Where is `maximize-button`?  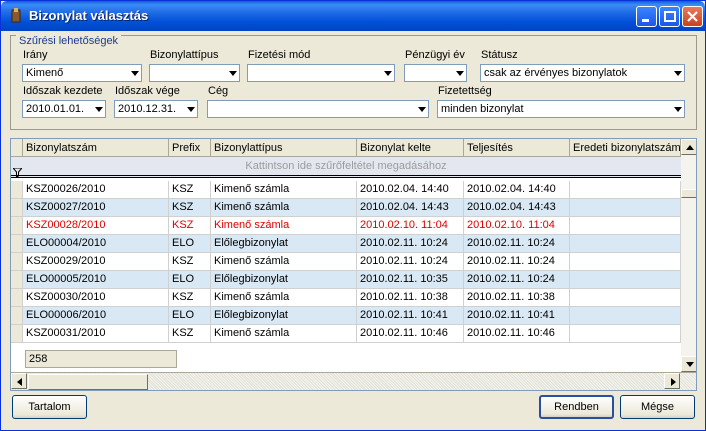 maximize-button is located at coordinates (669, 16).